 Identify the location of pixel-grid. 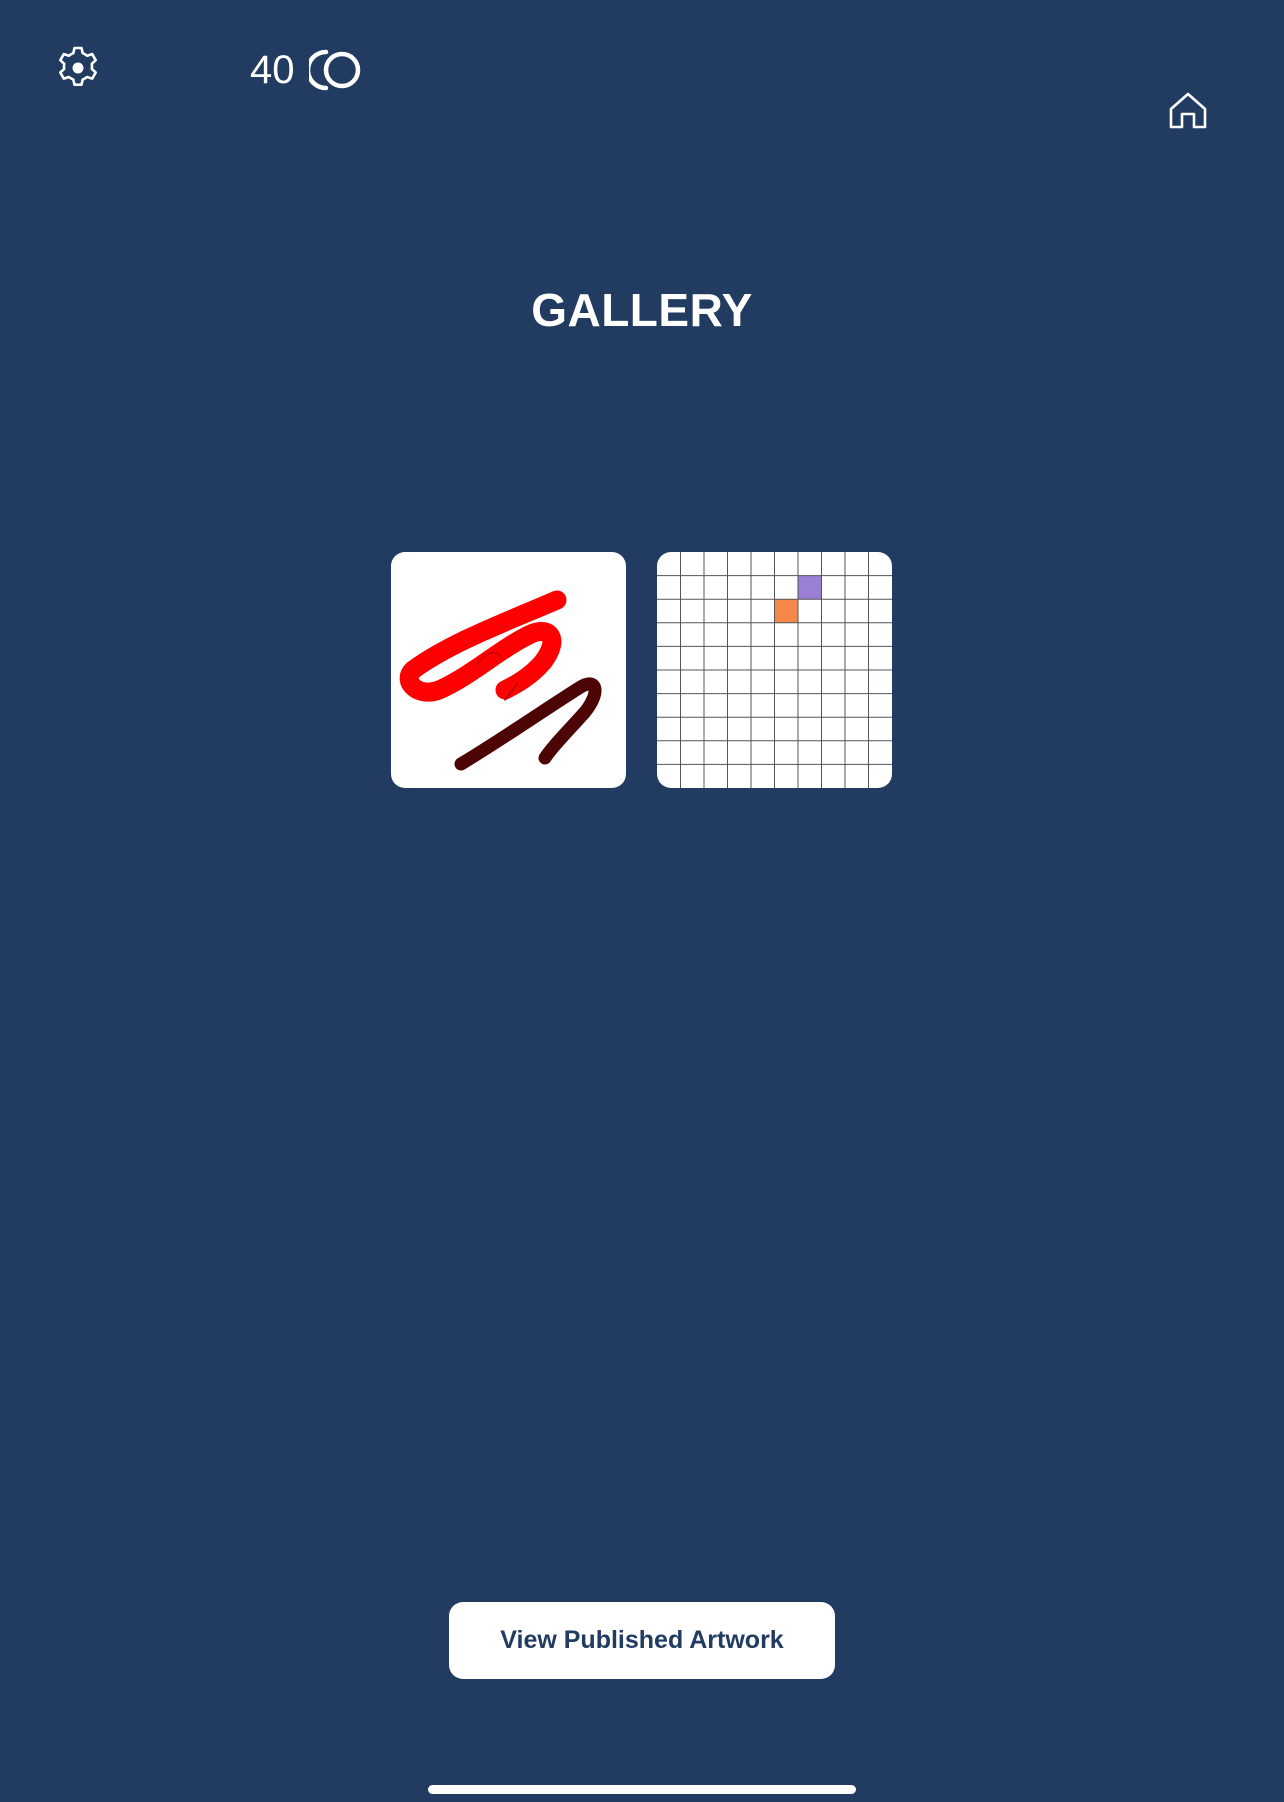
(774, 670).